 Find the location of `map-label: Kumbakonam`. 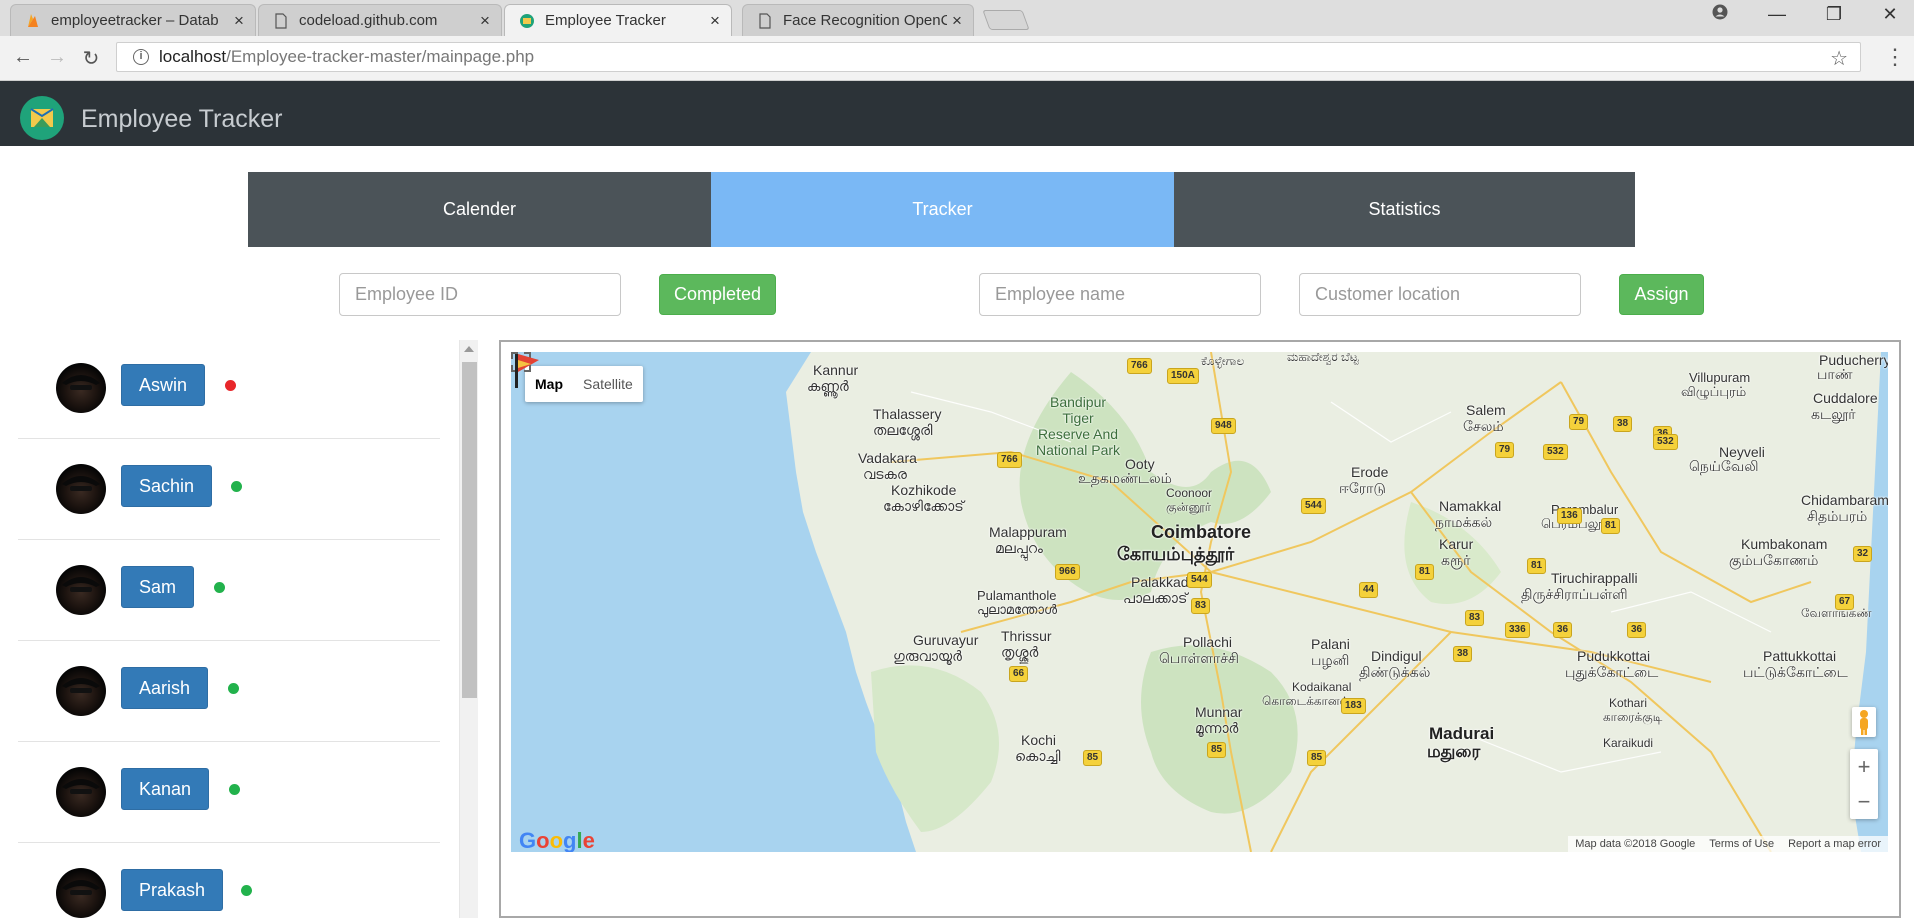

map-label: Kumbakonam is located at coordinates (1784, 544).